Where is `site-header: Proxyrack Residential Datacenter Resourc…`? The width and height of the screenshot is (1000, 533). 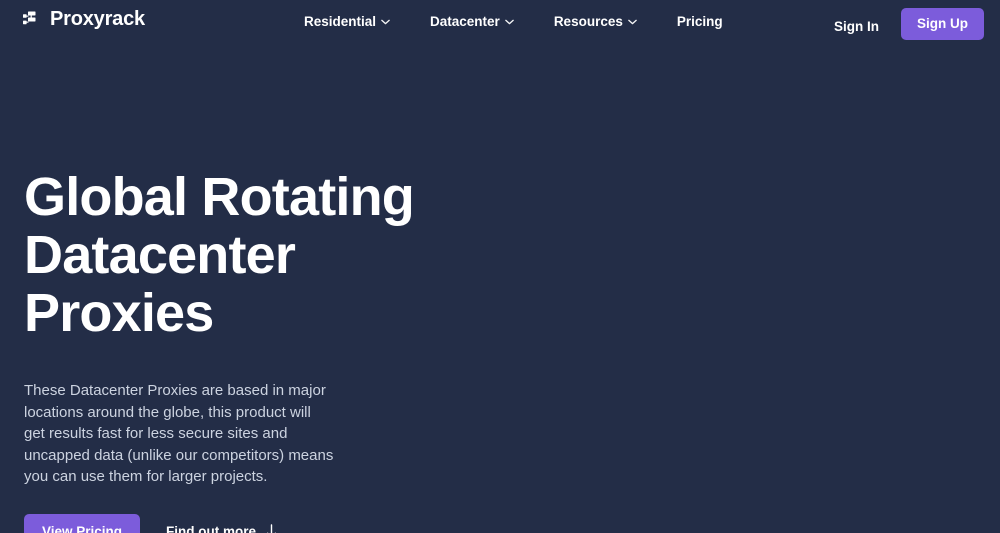 site-header: Proxyrack Residential Datacenter Resourc… is located at coordinates (500, 22).